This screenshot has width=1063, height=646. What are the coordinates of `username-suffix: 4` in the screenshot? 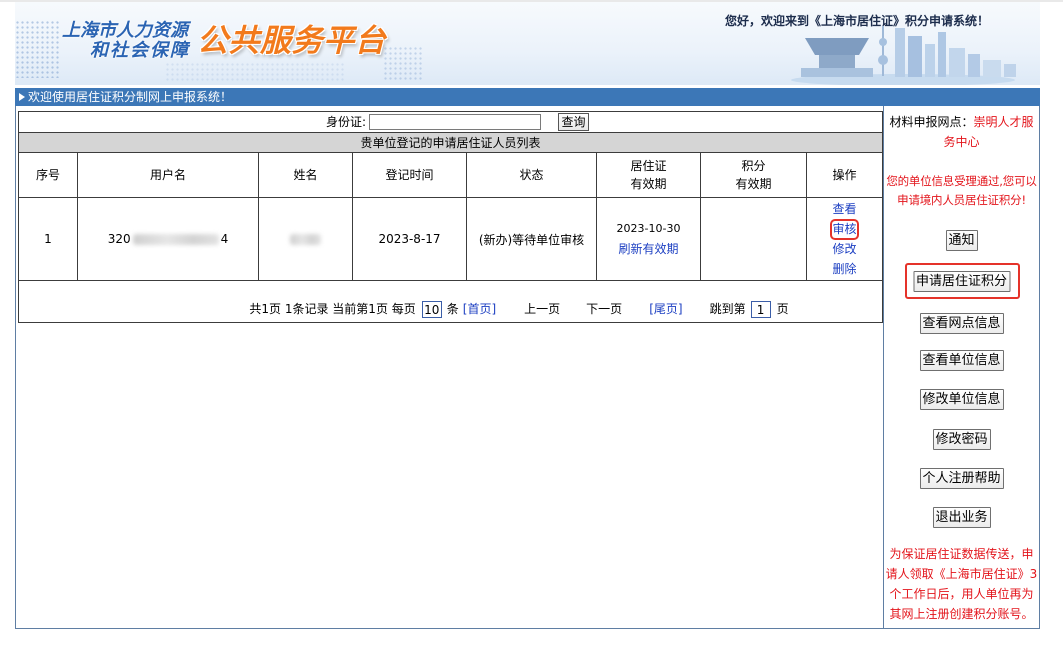 It's located at (224, 239).